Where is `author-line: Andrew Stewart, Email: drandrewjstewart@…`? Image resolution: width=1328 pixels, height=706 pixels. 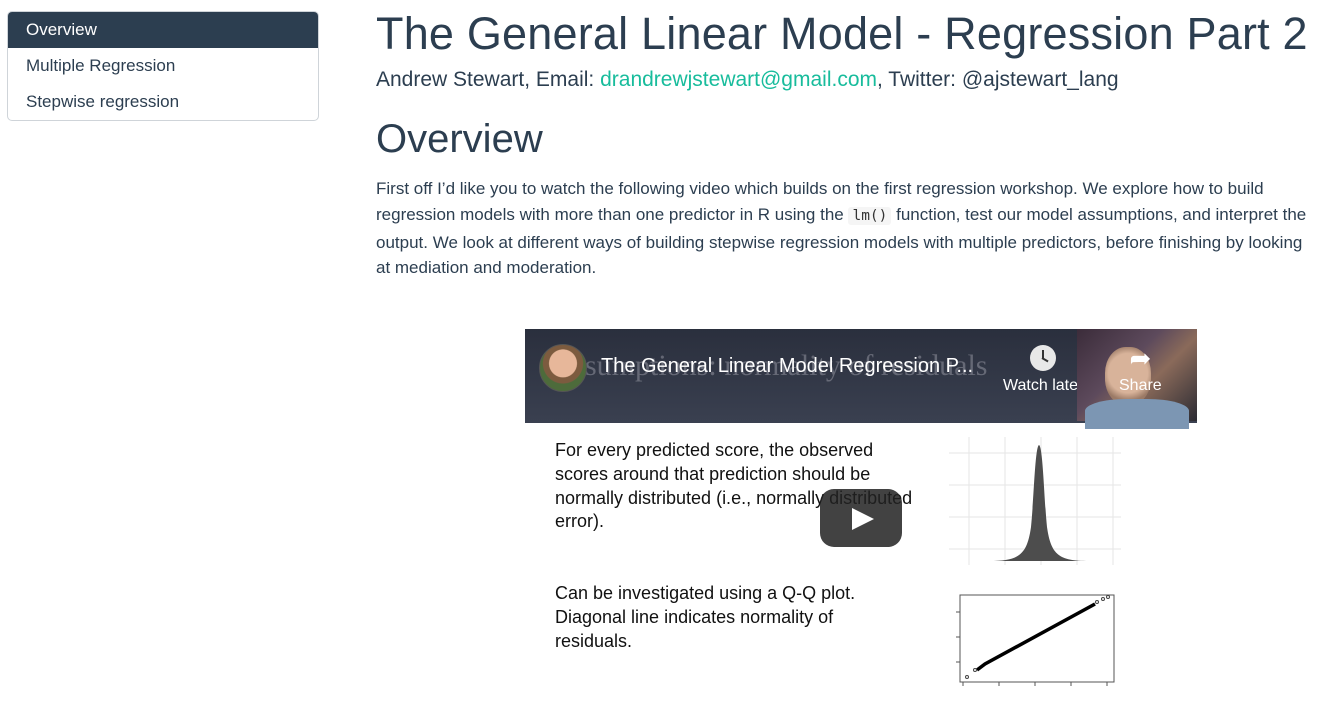 author-line: Andrew Stewart, Email: drandrewjstewart@… is located at coordinates (747, 80).